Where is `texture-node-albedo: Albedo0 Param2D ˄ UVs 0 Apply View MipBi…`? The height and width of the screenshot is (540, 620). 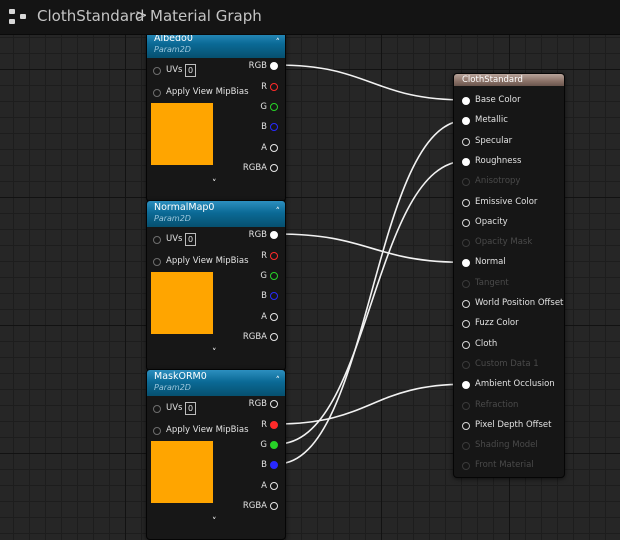
texture-node-albedo: Albedo0 Param2D ˄ UVs 0 Apply View MipBi… is located at coordinates (216, 116).